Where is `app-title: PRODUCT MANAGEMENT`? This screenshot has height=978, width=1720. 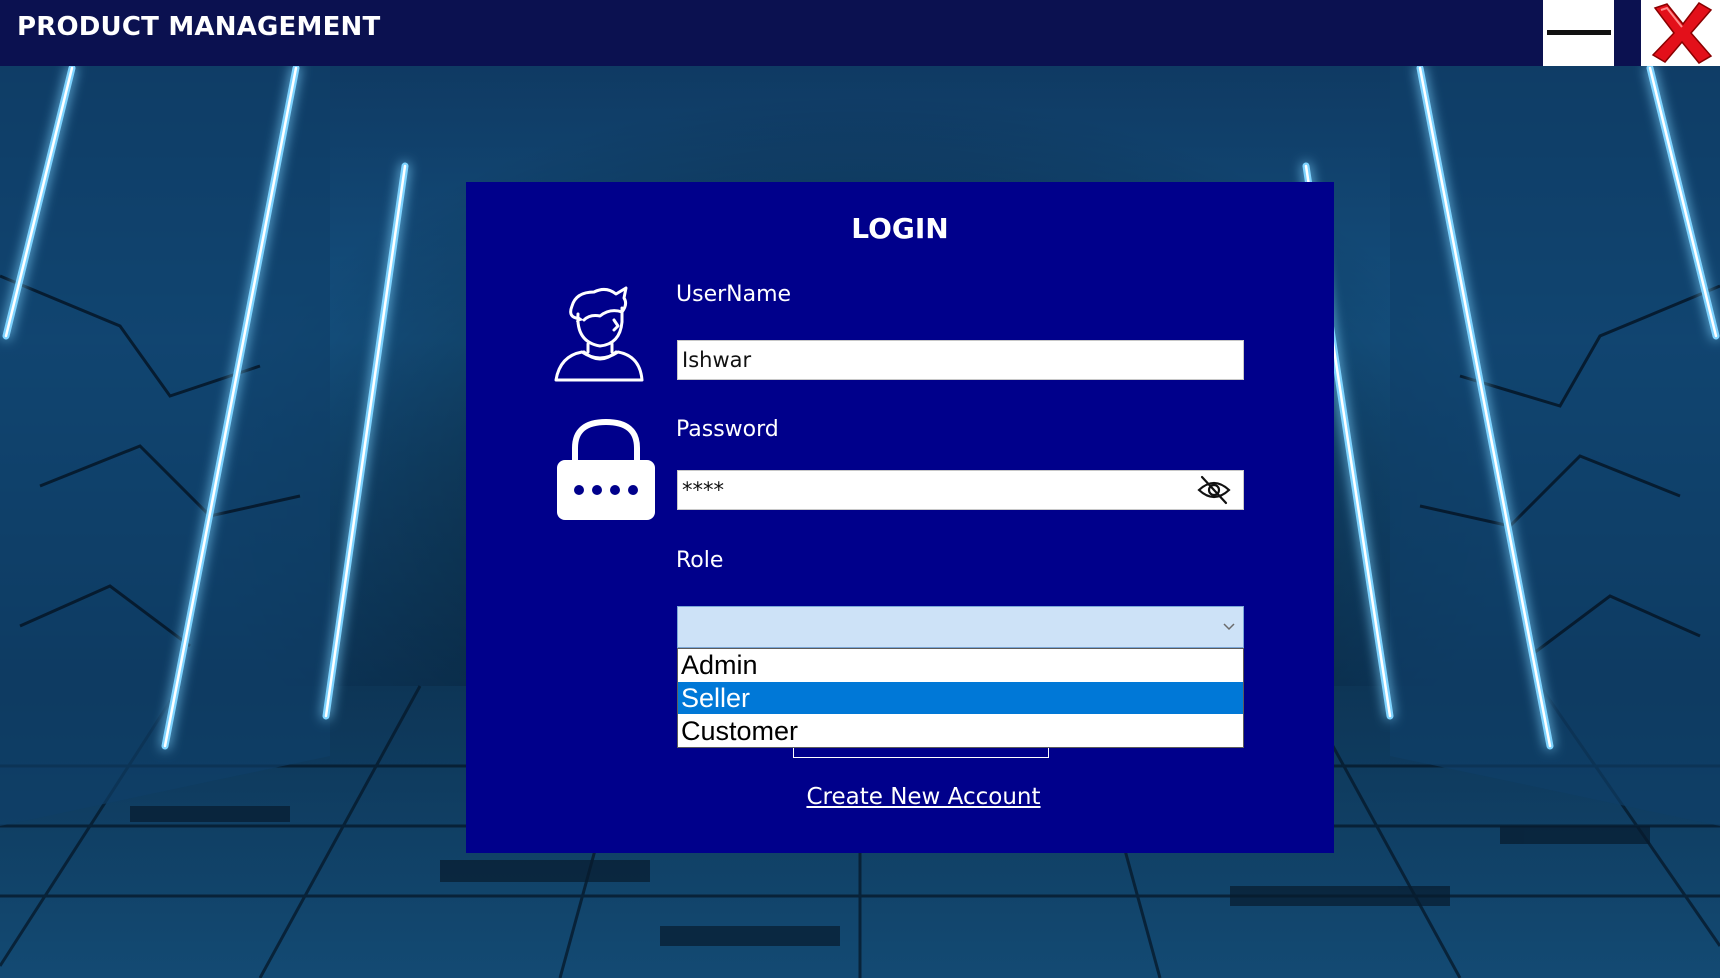 app-title: PRODUCT MANAGEMENT is located at coordinates (199, 27).